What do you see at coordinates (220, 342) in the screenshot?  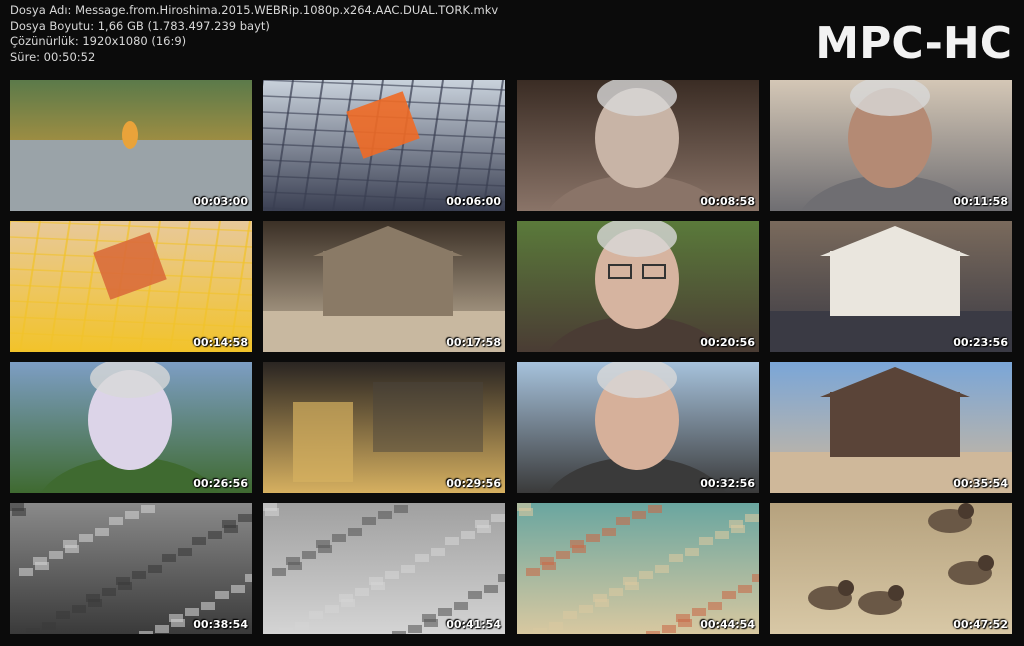 I see `thumbnail-timestamp: 00:14:58` at bounding box center [220, 342].